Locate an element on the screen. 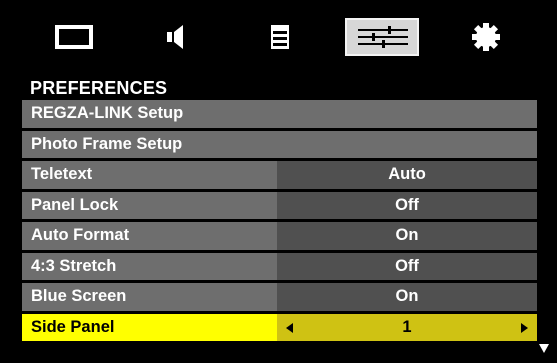 The height and width of the screenshot is (363, 557). menu-item-label: Panel Lock is located at coordinates (149, 205).